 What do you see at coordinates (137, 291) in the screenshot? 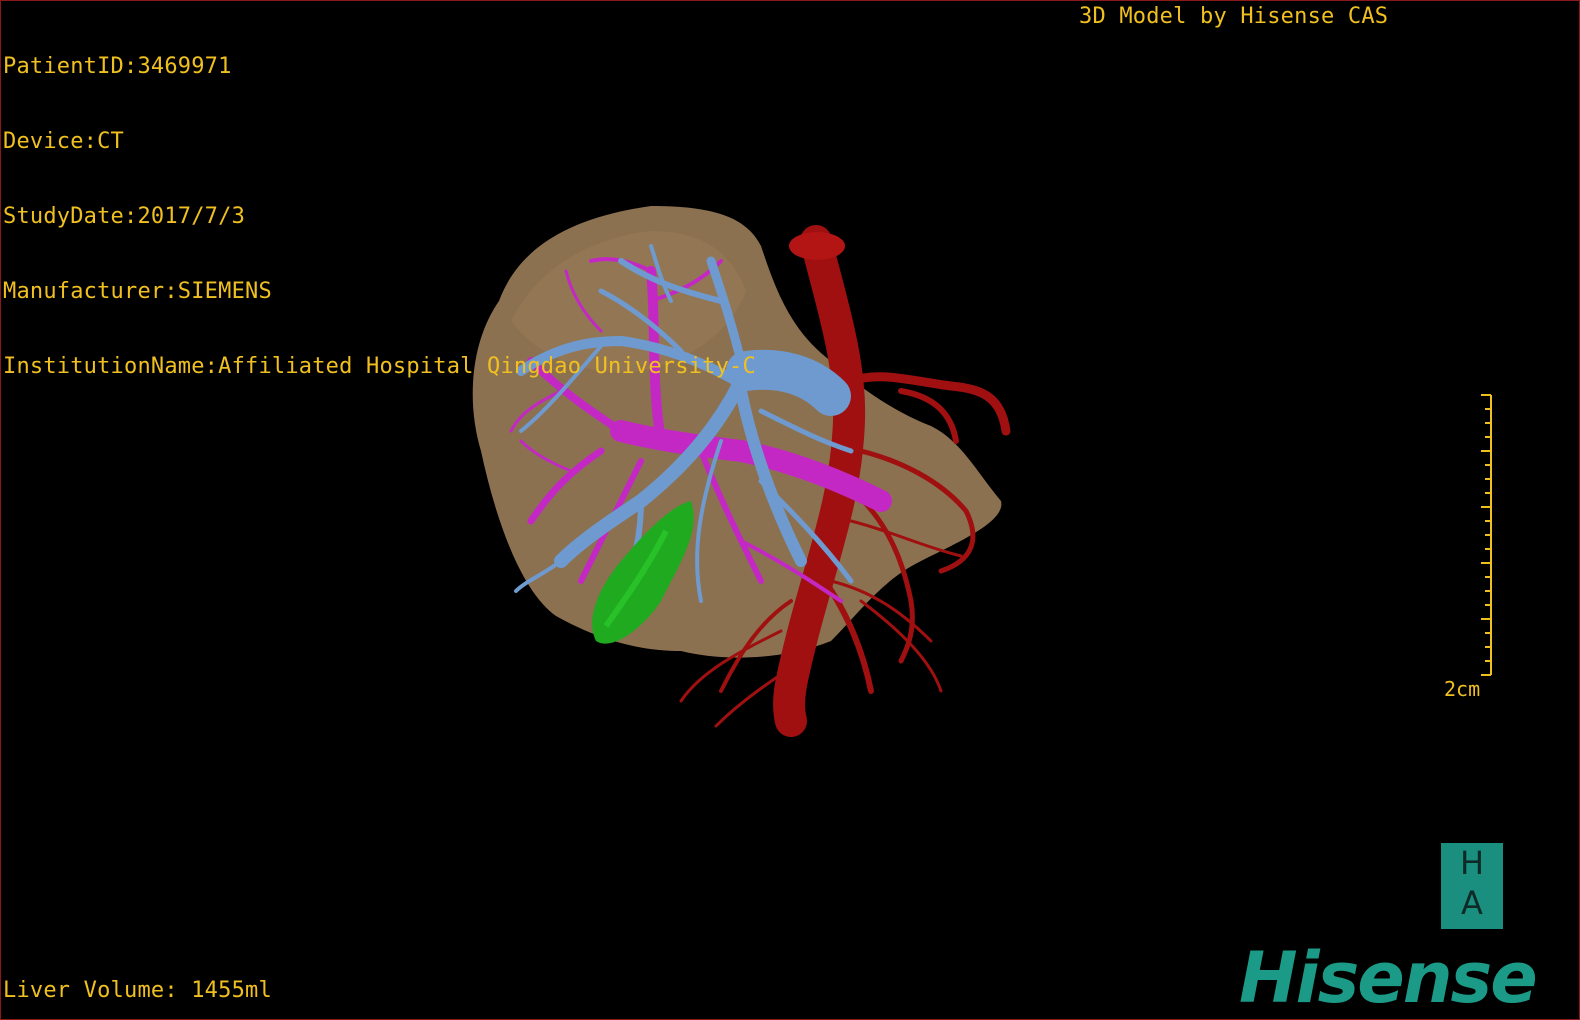
I see `manufacturer-label: Manufacturer:SIEMENS` at bounding box center [137, 291].